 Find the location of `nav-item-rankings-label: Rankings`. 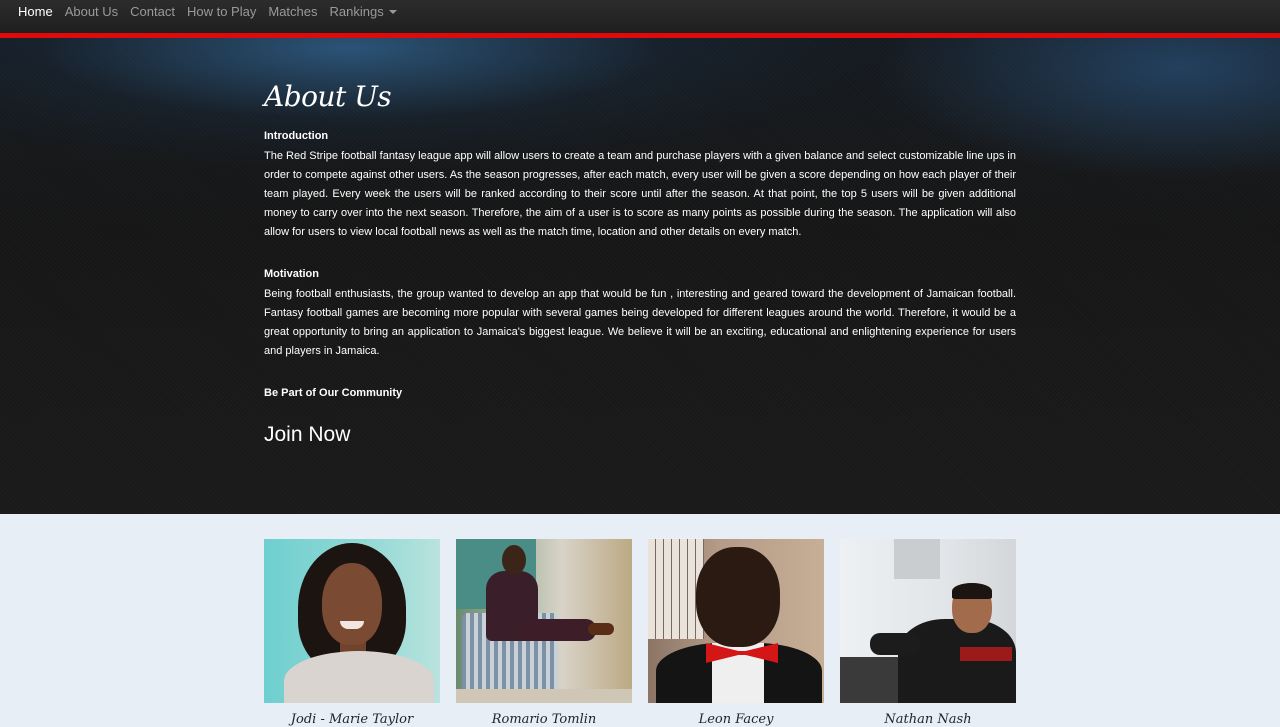

nav-item-rankings-label: Rankings is located at coordinates (356, 11).